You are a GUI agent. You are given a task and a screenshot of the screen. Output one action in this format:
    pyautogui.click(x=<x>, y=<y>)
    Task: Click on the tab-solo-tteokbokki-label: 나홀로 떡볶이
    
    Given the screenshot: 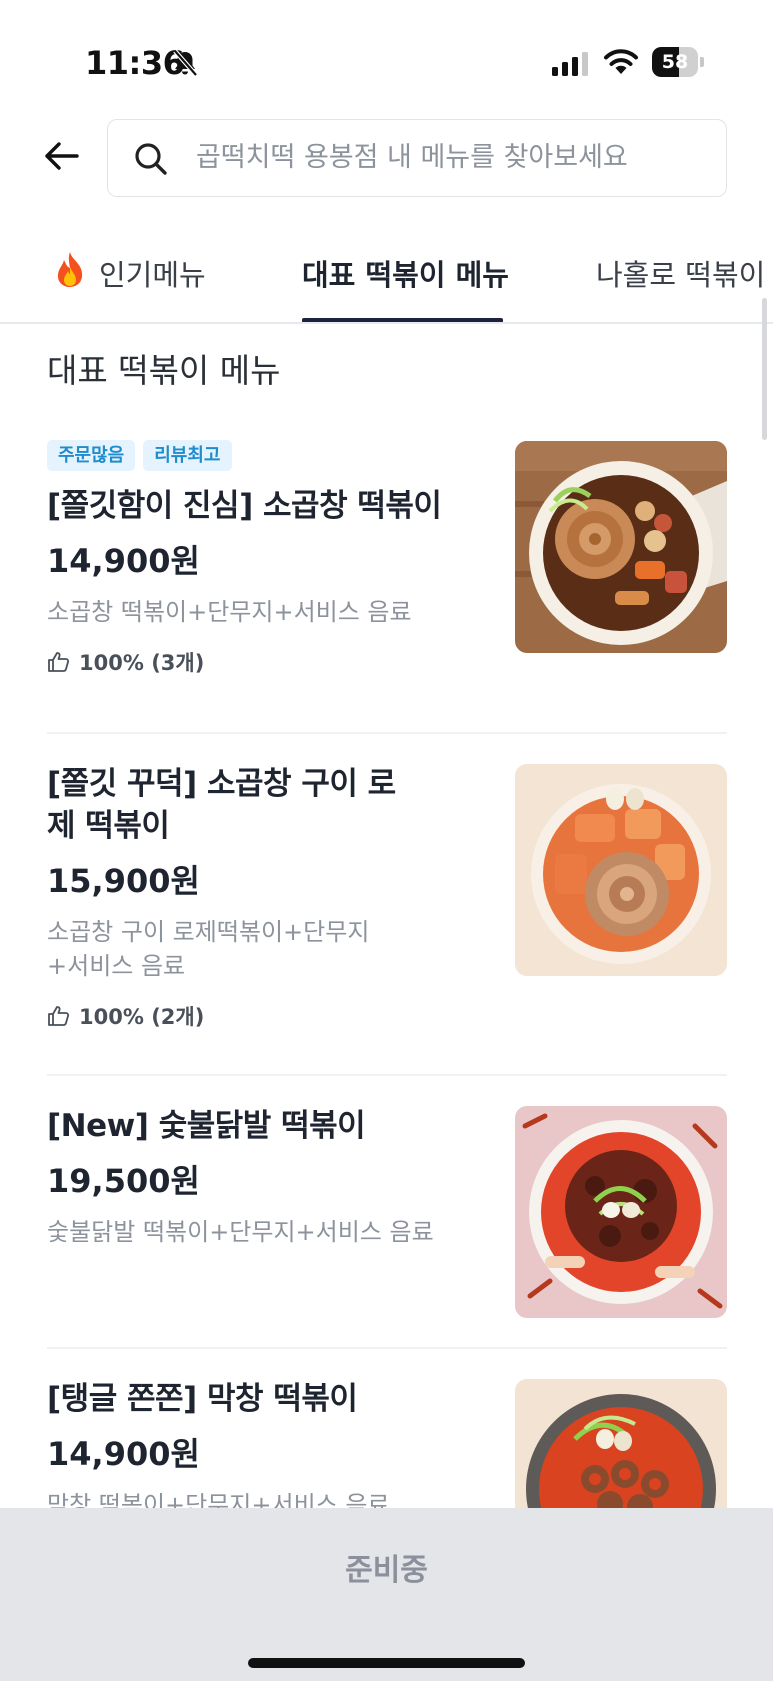 What is the action you would take?
    pyautogui.click(x=681, y=275)
    